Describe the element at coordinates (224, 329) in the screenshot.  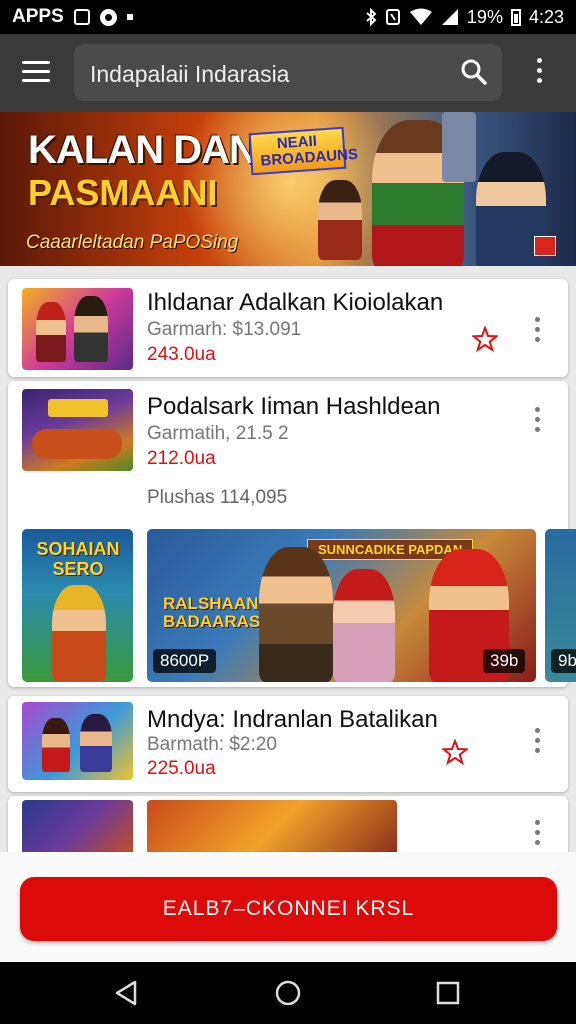
I see `item-subtitle: Garmarh: $13.091` at that location.